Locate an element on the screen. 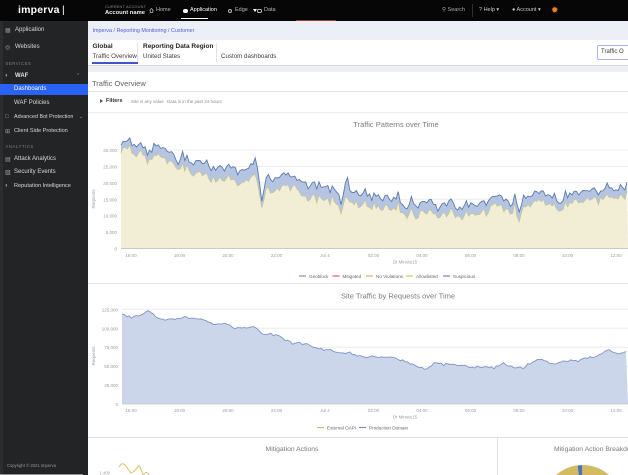 Image resolution: width=628 pixels, height=475 pixels. svg-text: 20,000 is located at coordinates (110, 183).